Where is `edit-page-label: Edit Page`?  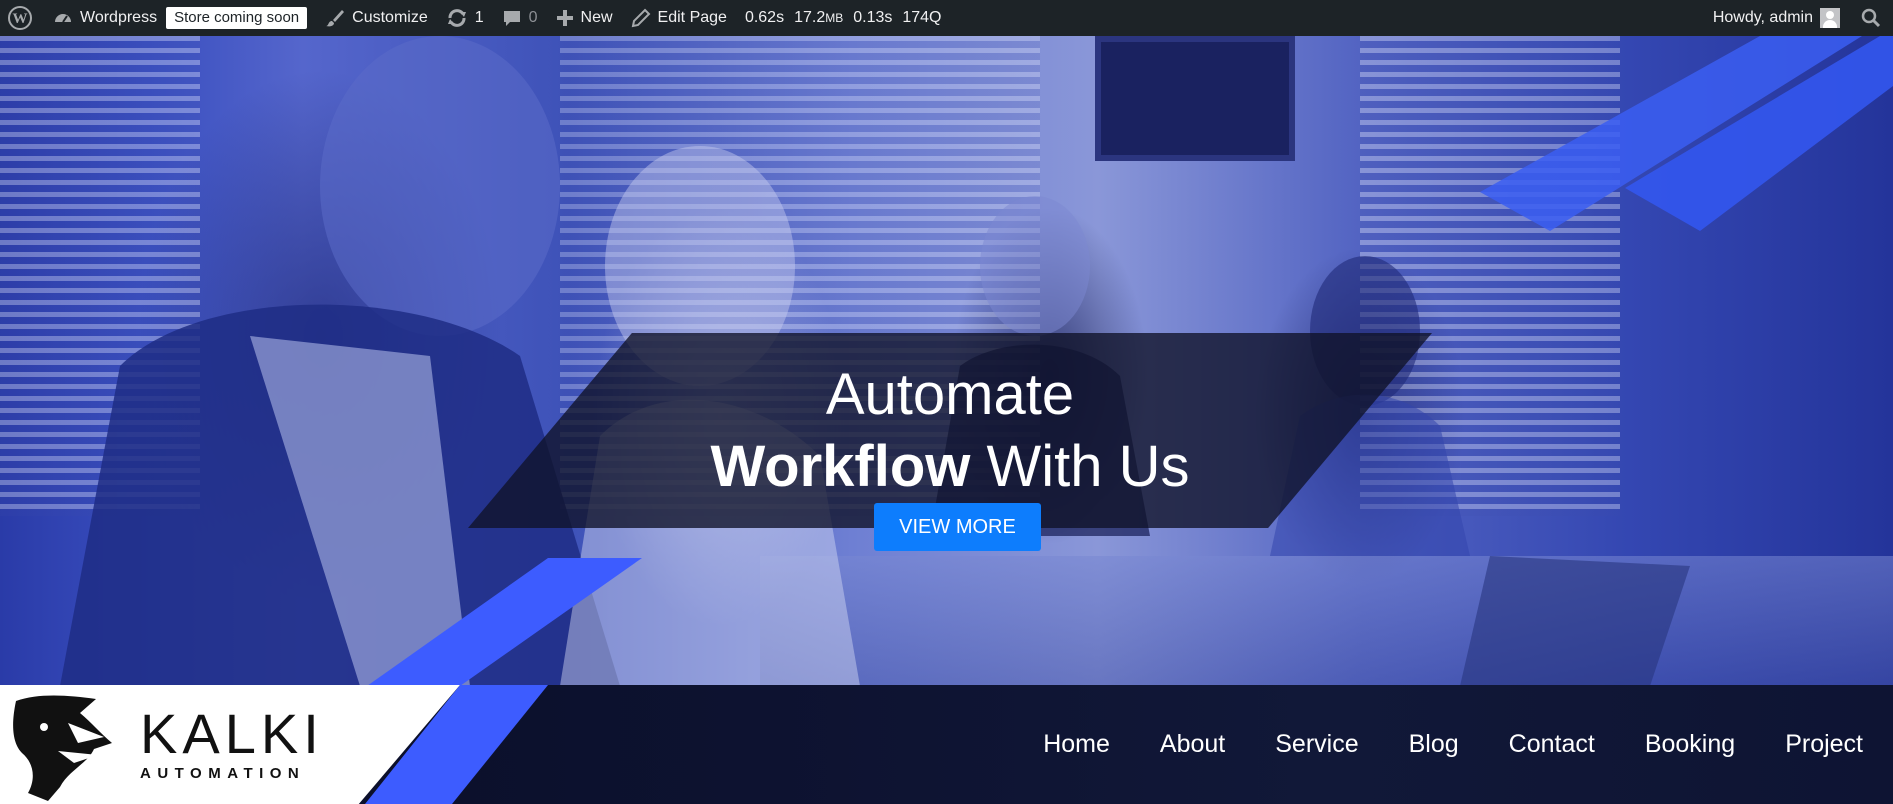
edit-page-label: Edit Page is located at coordinates (692, 17).